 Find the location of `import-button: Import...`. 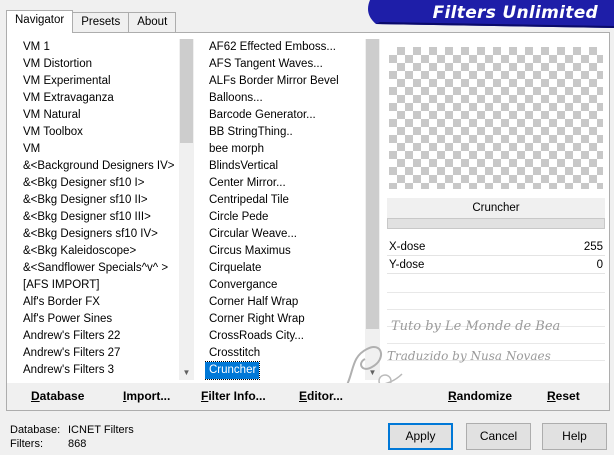

import-button: Import... is located at coordinates (146, 396).